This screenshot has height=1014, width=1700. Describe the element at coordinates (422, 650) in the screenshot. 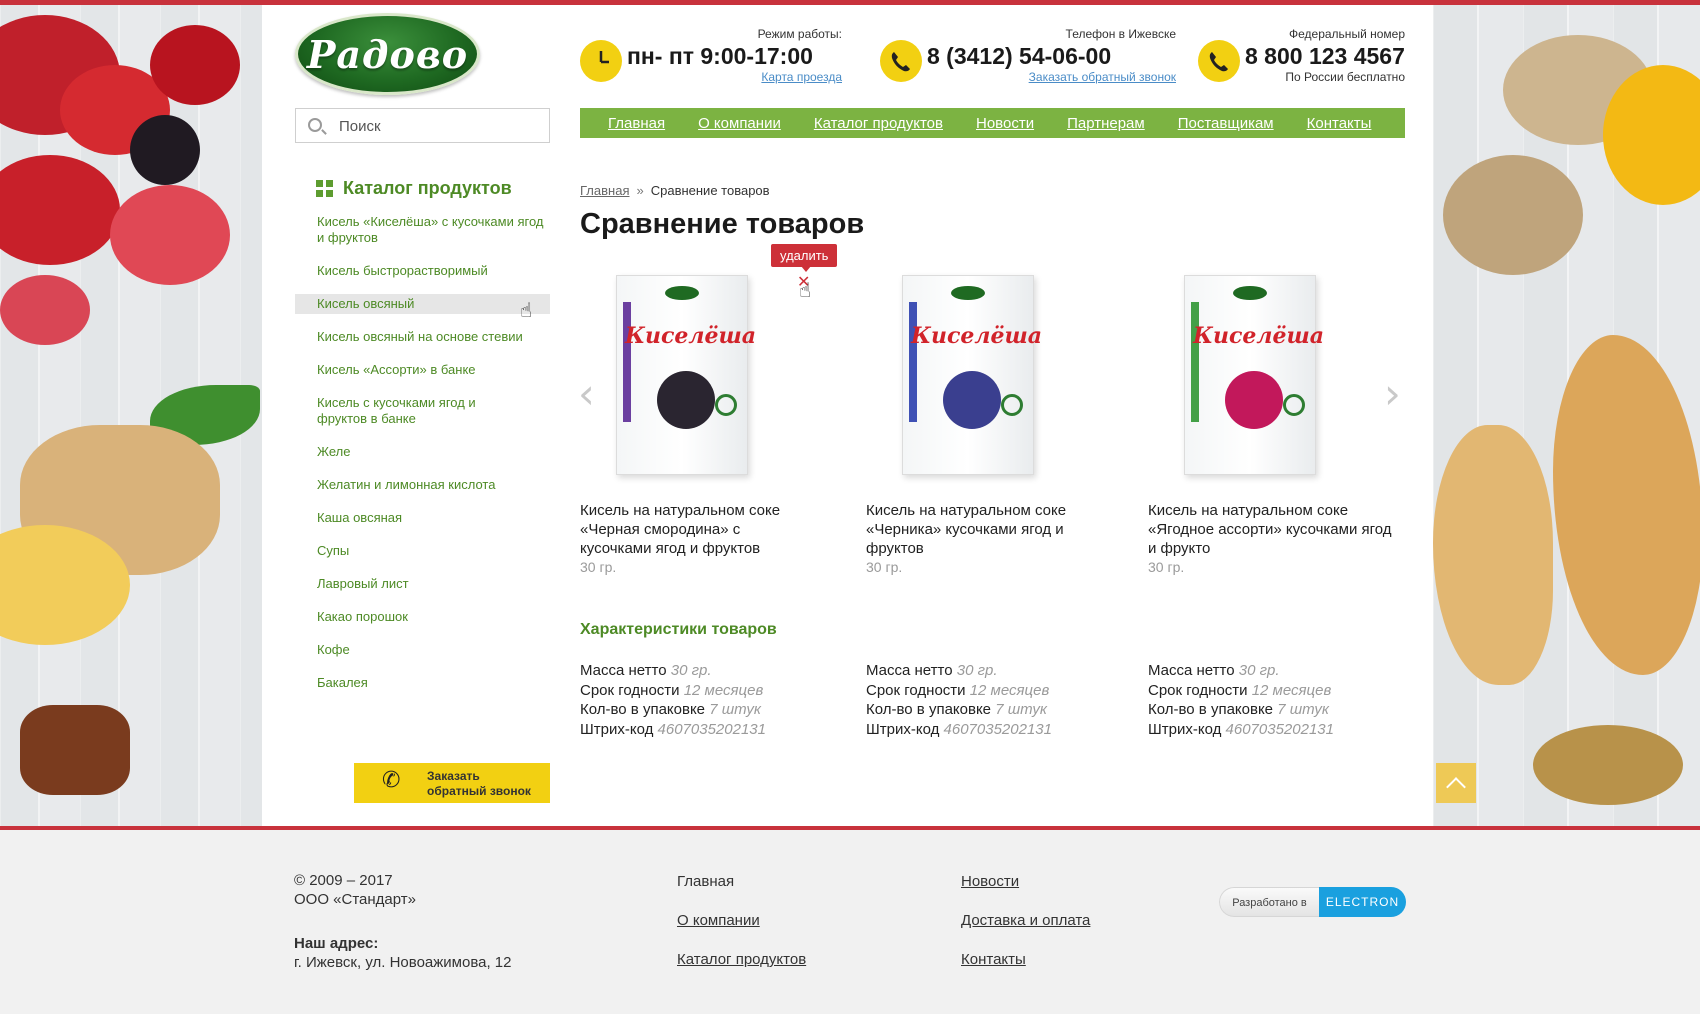

I see `catalog-item-coffee: Кофе` at that location.